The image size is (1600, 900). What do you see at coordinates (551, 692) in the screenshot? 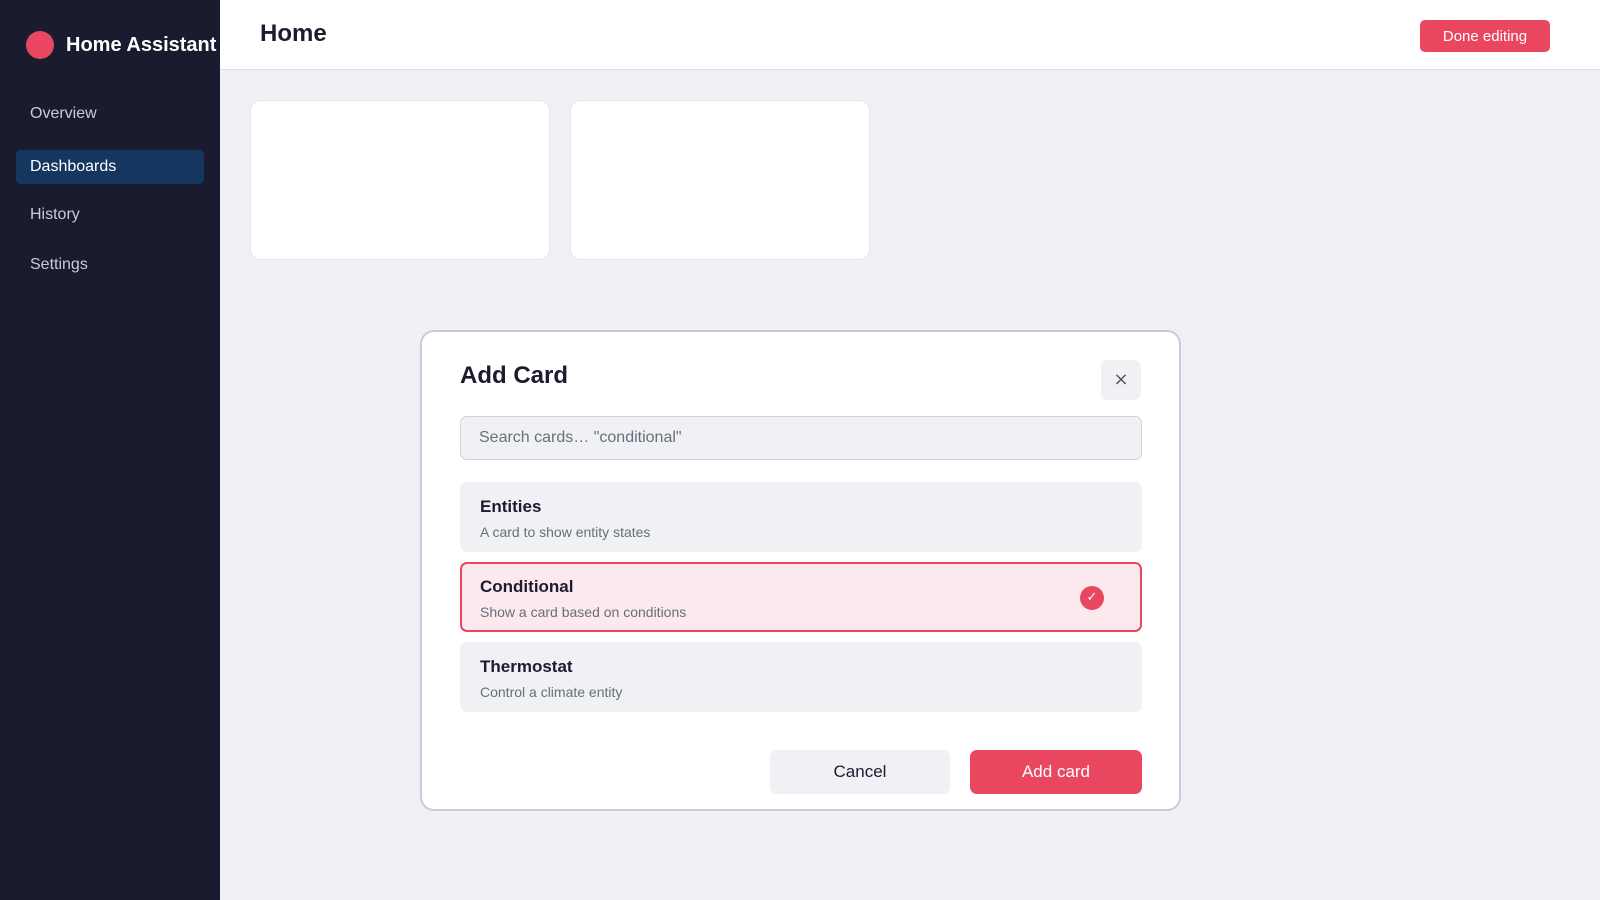
I see `card-option-description: Control a climate entity` at bounding box center [551, 692].